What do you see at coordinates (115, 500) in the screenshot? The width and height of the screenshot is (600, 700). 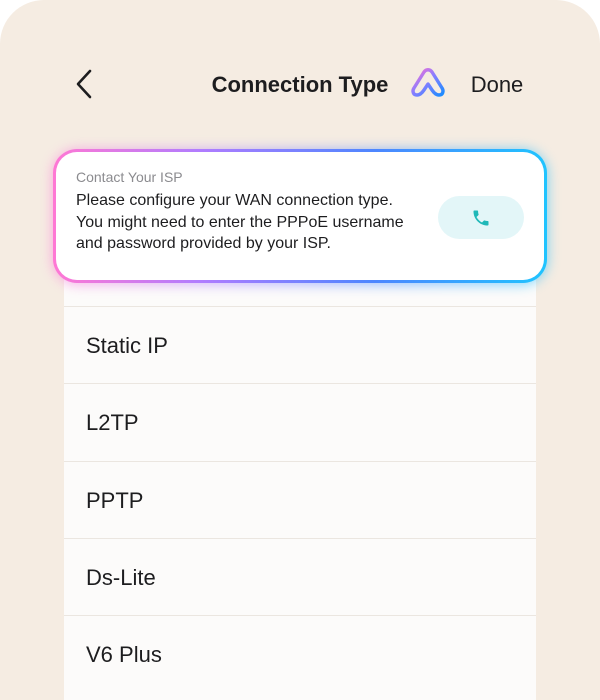 I see `list-item-label: PPTP` at bounding box center [115, 500].